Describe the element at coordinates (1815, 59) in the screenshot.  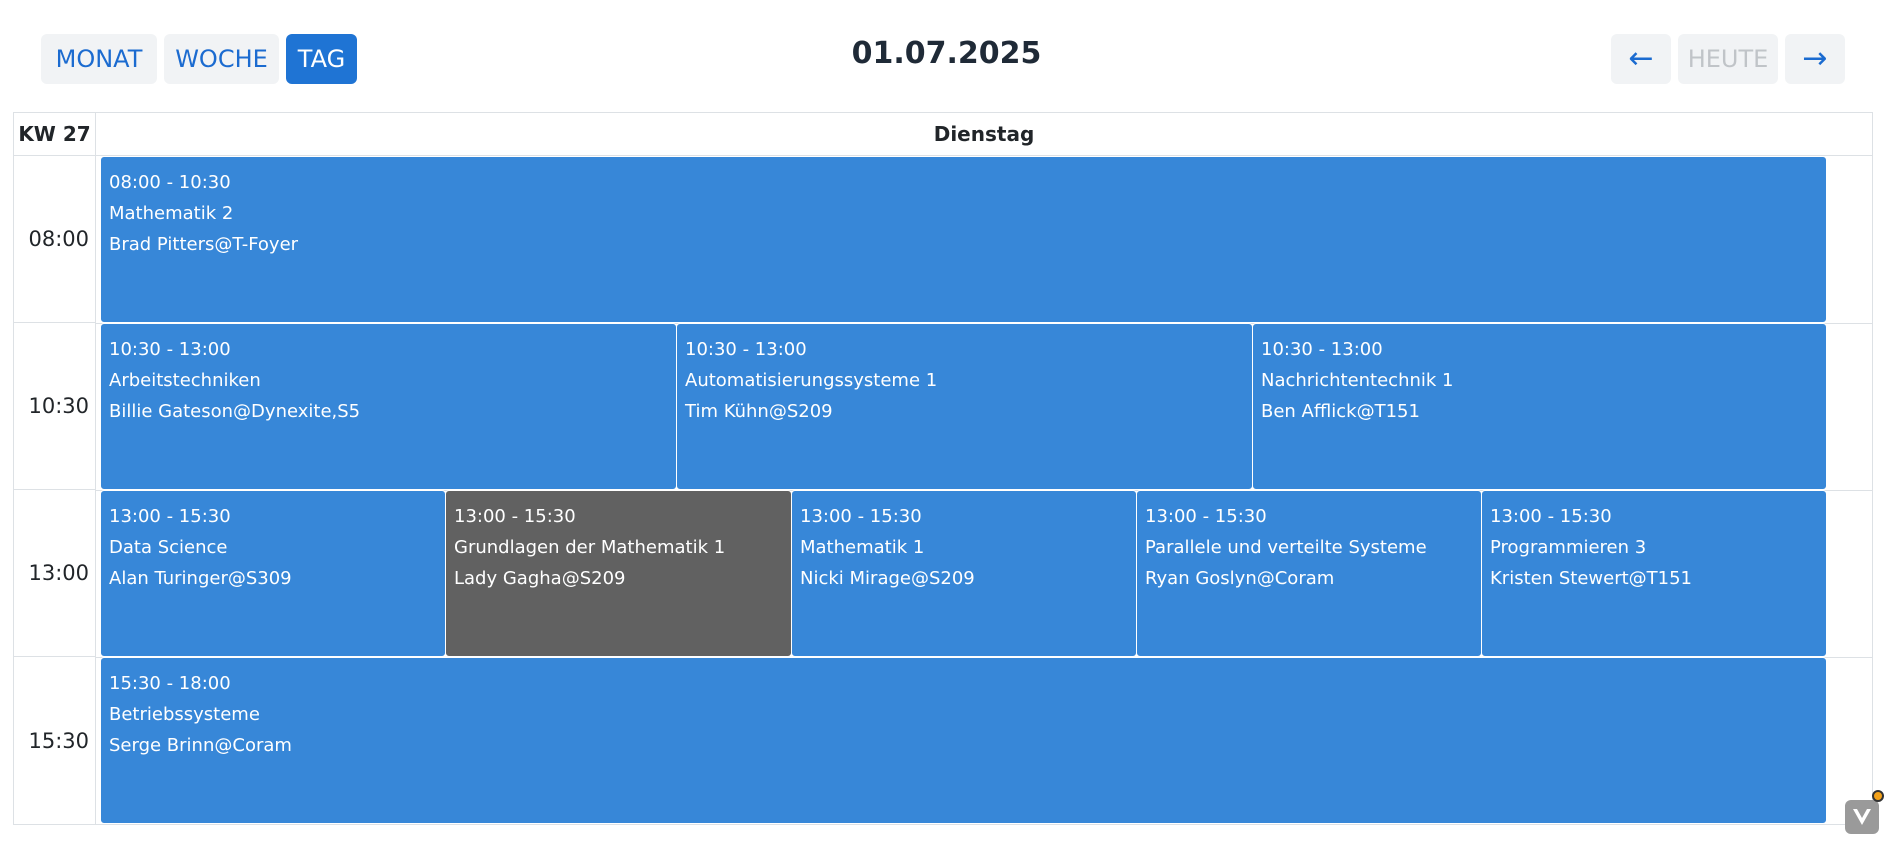
I see `next-arrow-icon: →` at that location.